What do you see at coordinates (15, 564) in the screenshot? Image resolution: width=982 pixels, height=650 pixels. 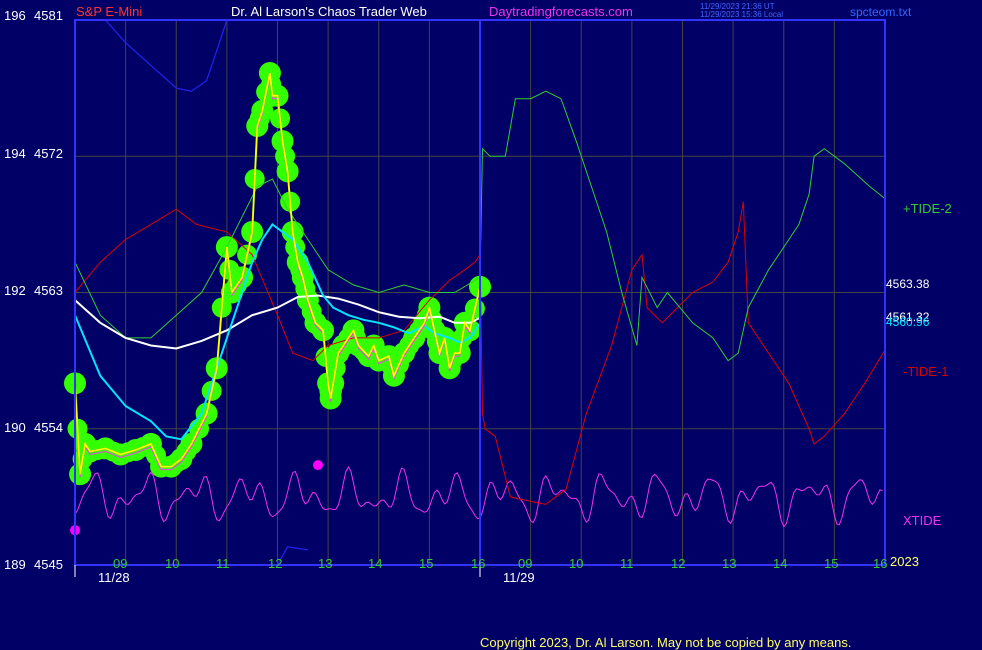 I see `y-tick-left: 189` at bounding box center [15, 564].